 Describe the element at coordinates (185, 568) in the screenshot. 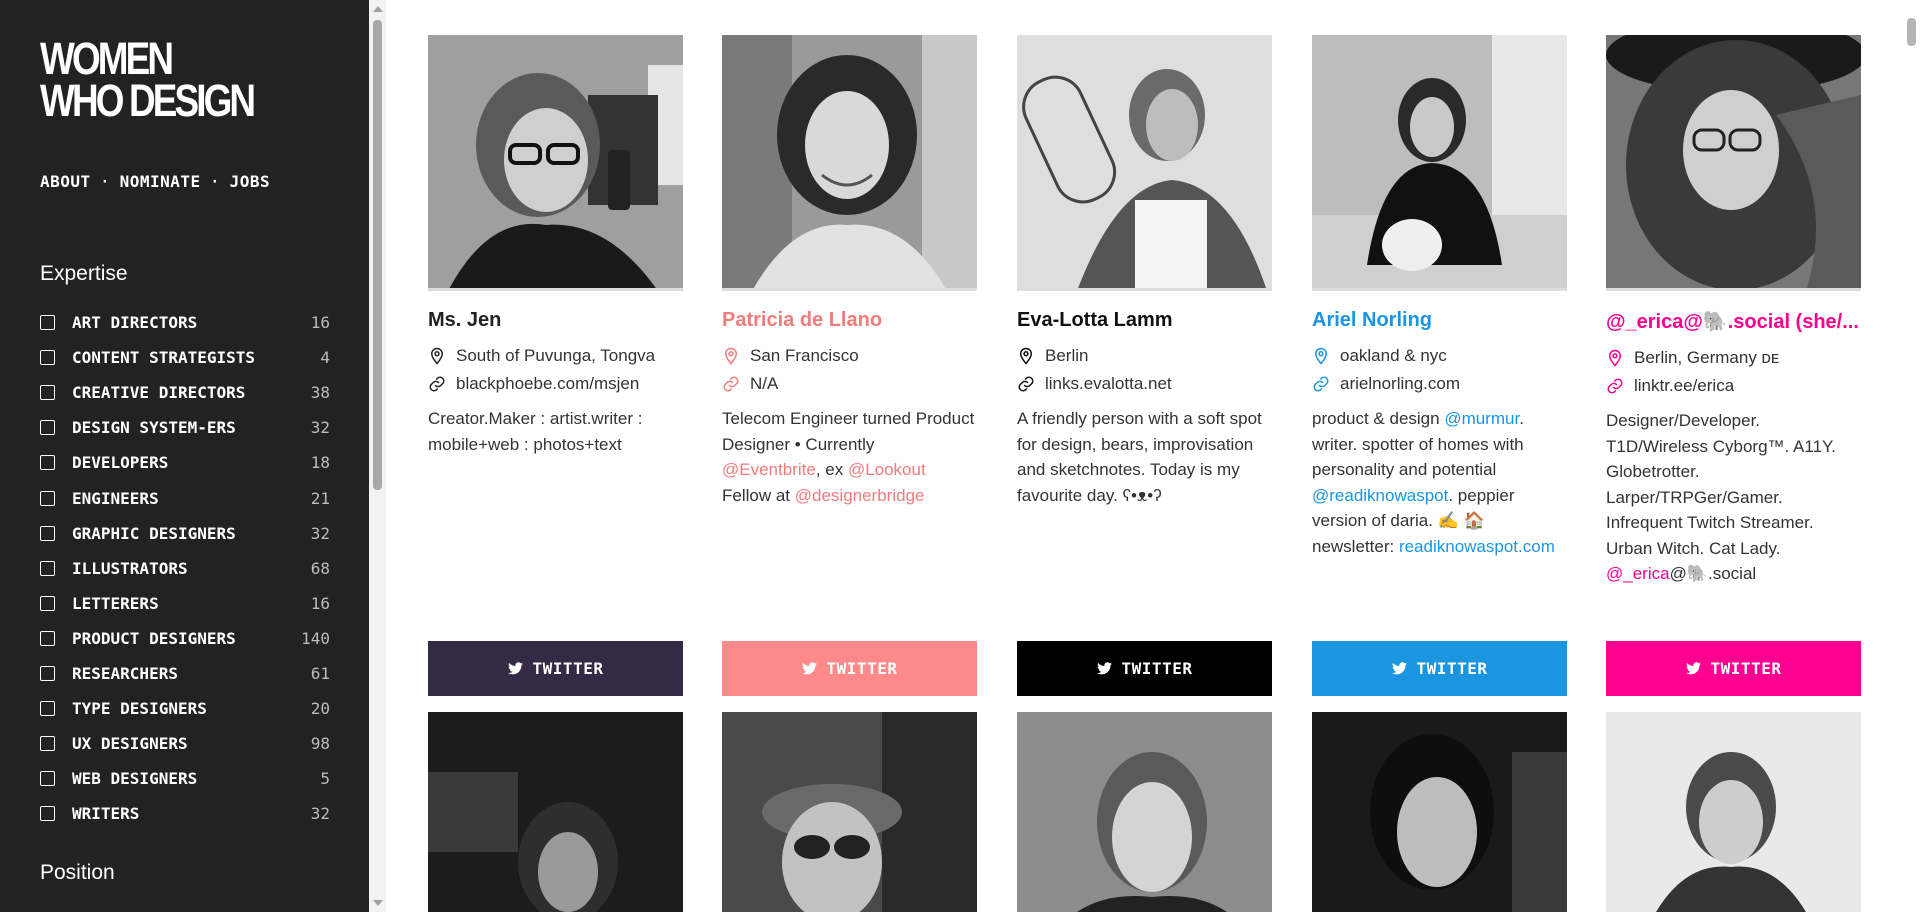

I see `filter-illustrators: ILLUSTRATORS 68` at that location.